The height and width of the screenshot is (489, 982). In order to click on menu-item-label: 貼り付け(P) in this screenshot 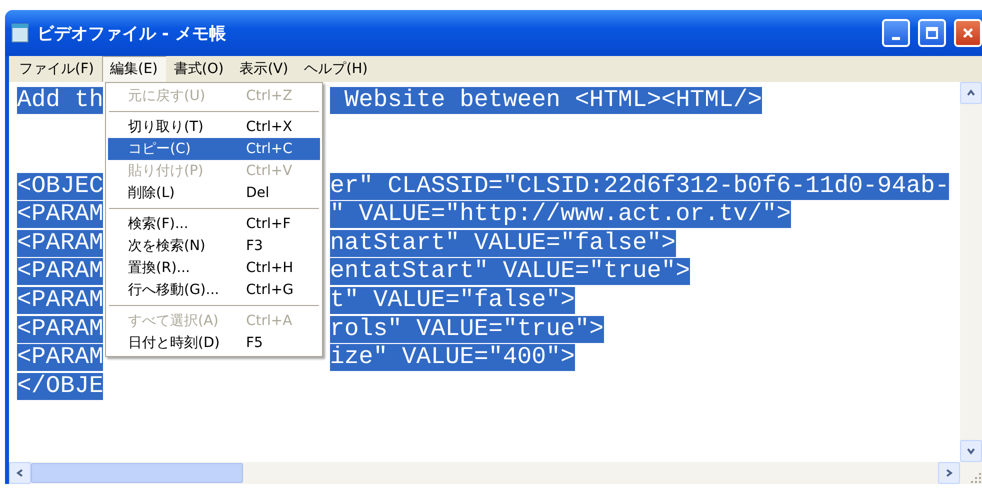, I will do `click(166, 171)`.